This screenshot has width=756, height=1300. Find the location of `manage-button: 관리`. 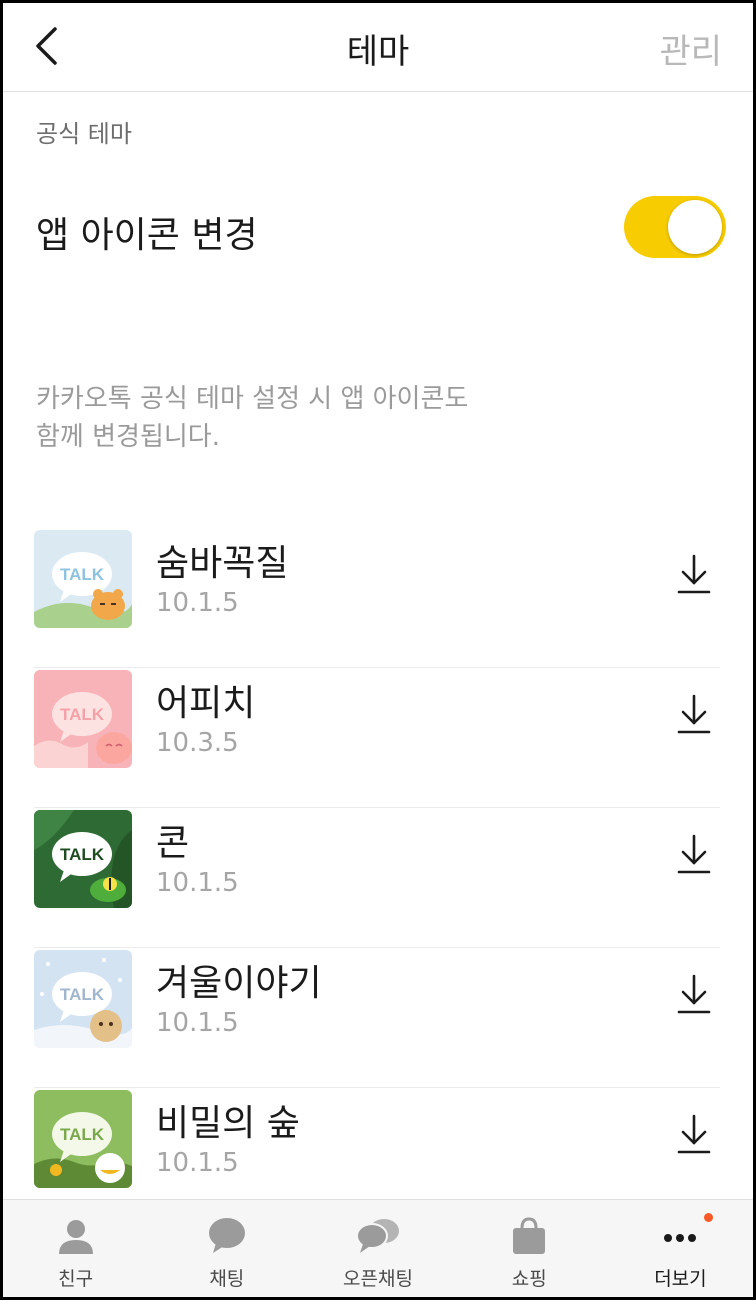

manage-button: 관리 is located at coordinates (690, 48).